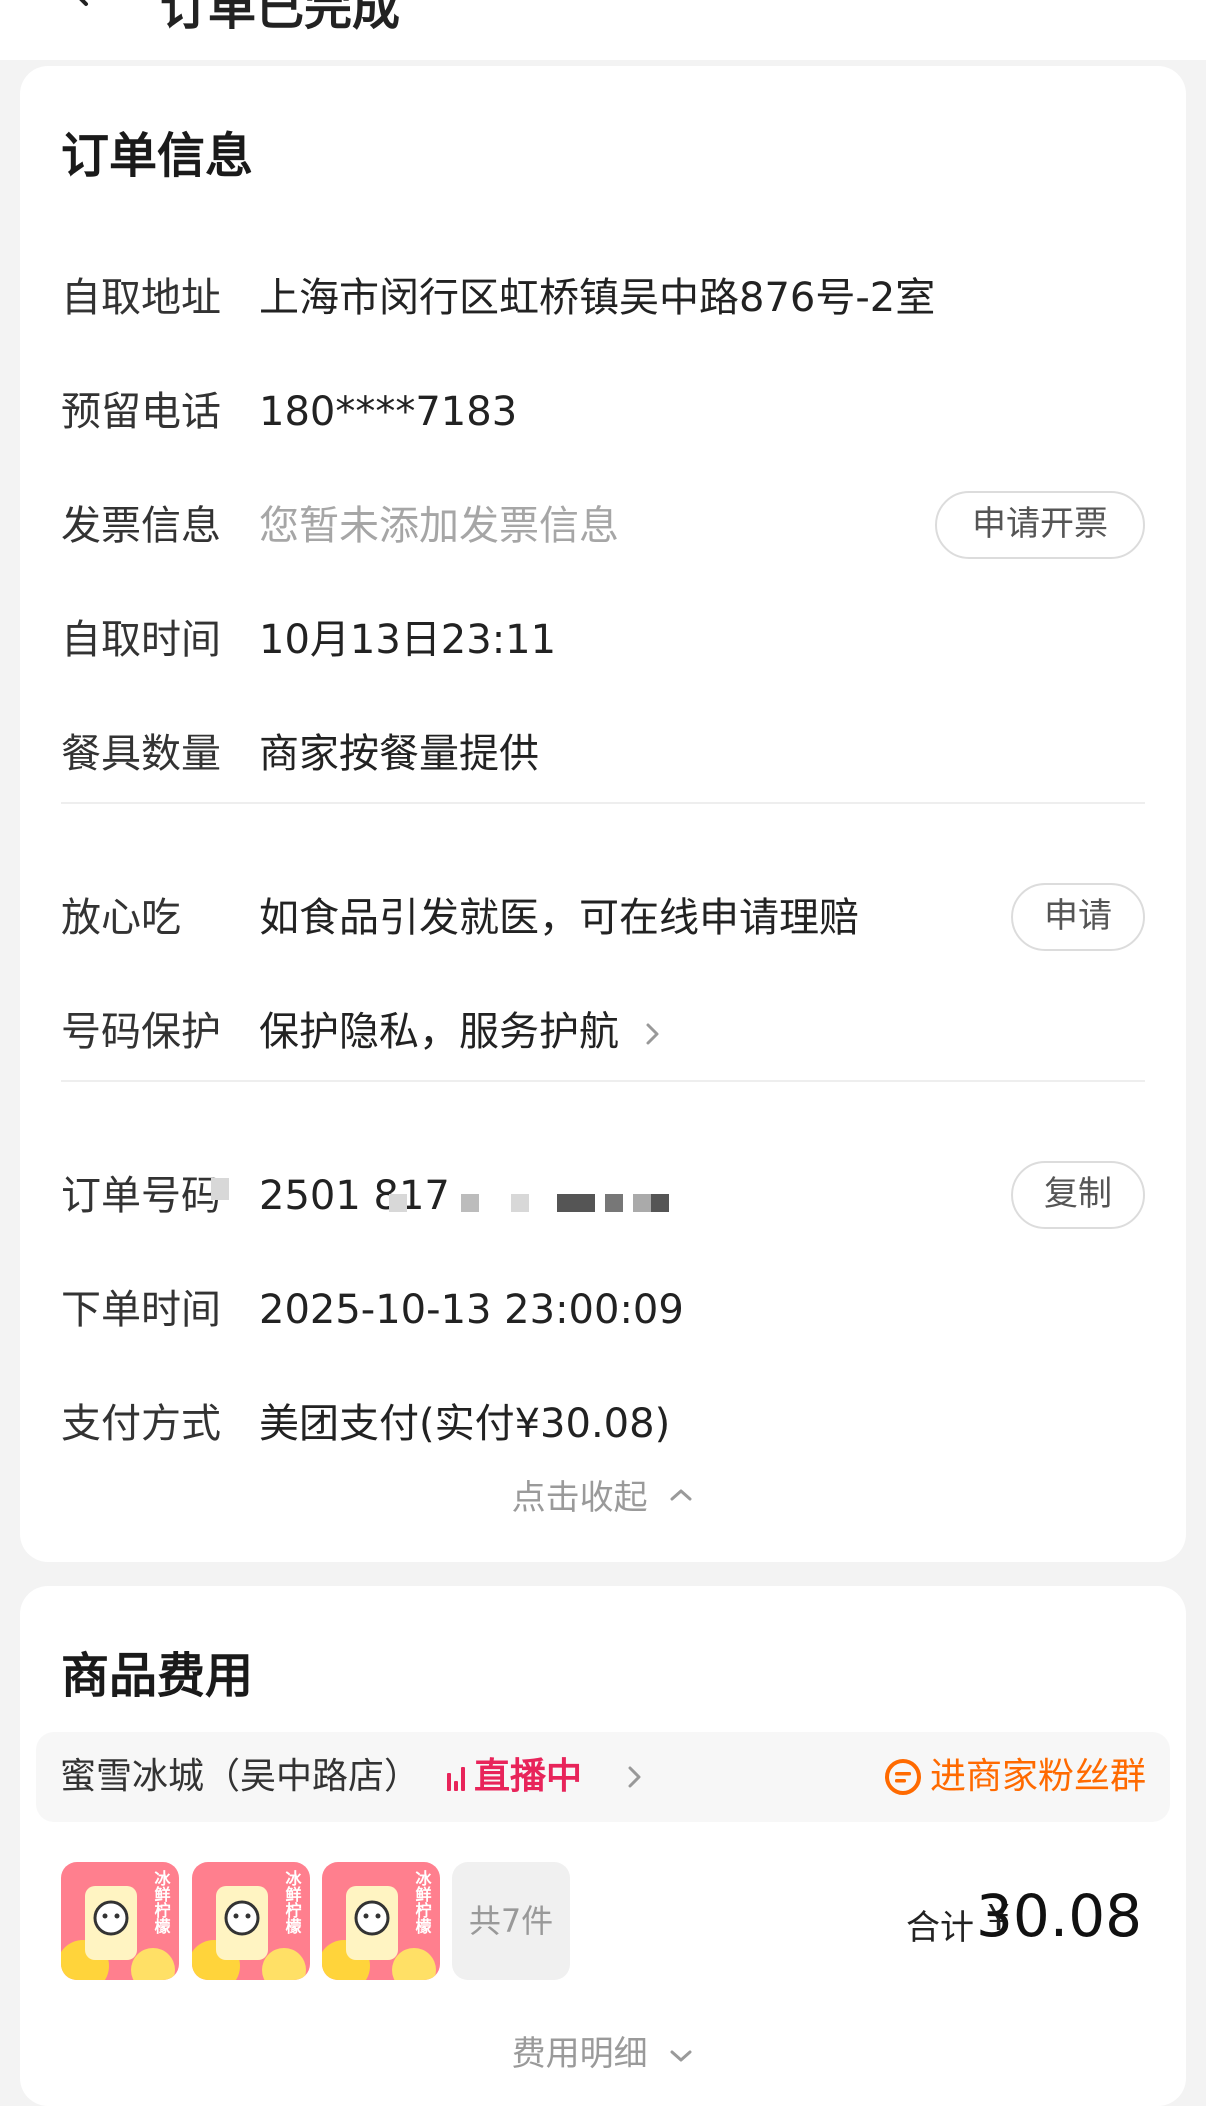  What do you see at coordinates (603, 640) in the screenshot?
I see `pickup-time-row: 自取时间 10月13日23:11` at bounding box center [603, 640].